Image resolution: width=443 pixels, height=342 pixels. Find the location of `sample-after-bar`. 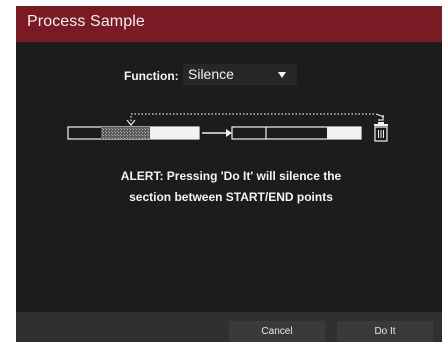

sample-after-bar is located at coordinates (296, 133).